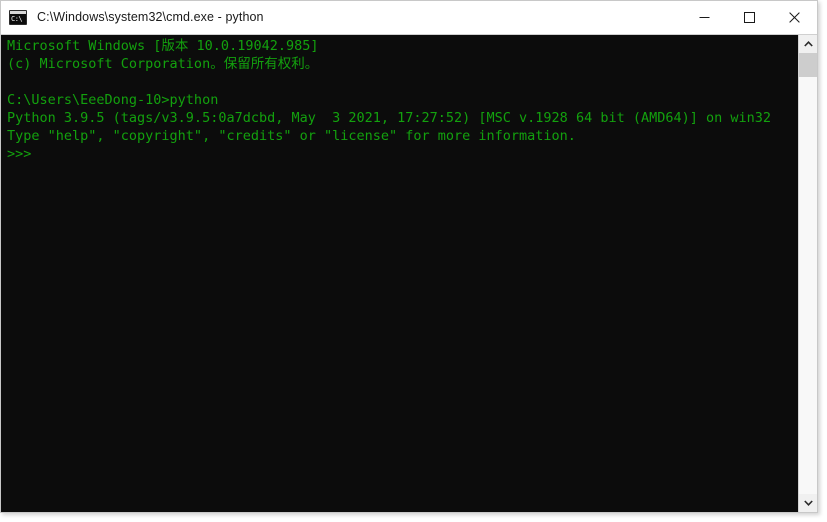 The width and height of the screenshot is (827, 522). I want to click on title-bar-left: C:\ C:\Windows\system32\cmd.exe - python, so click(341, 17).